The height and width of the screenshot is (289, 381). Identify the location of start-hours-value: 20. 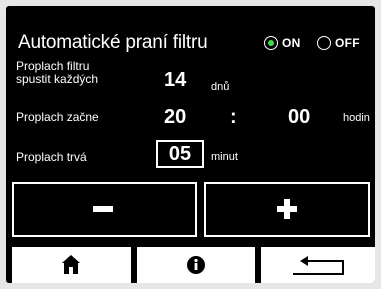
(175, 117).